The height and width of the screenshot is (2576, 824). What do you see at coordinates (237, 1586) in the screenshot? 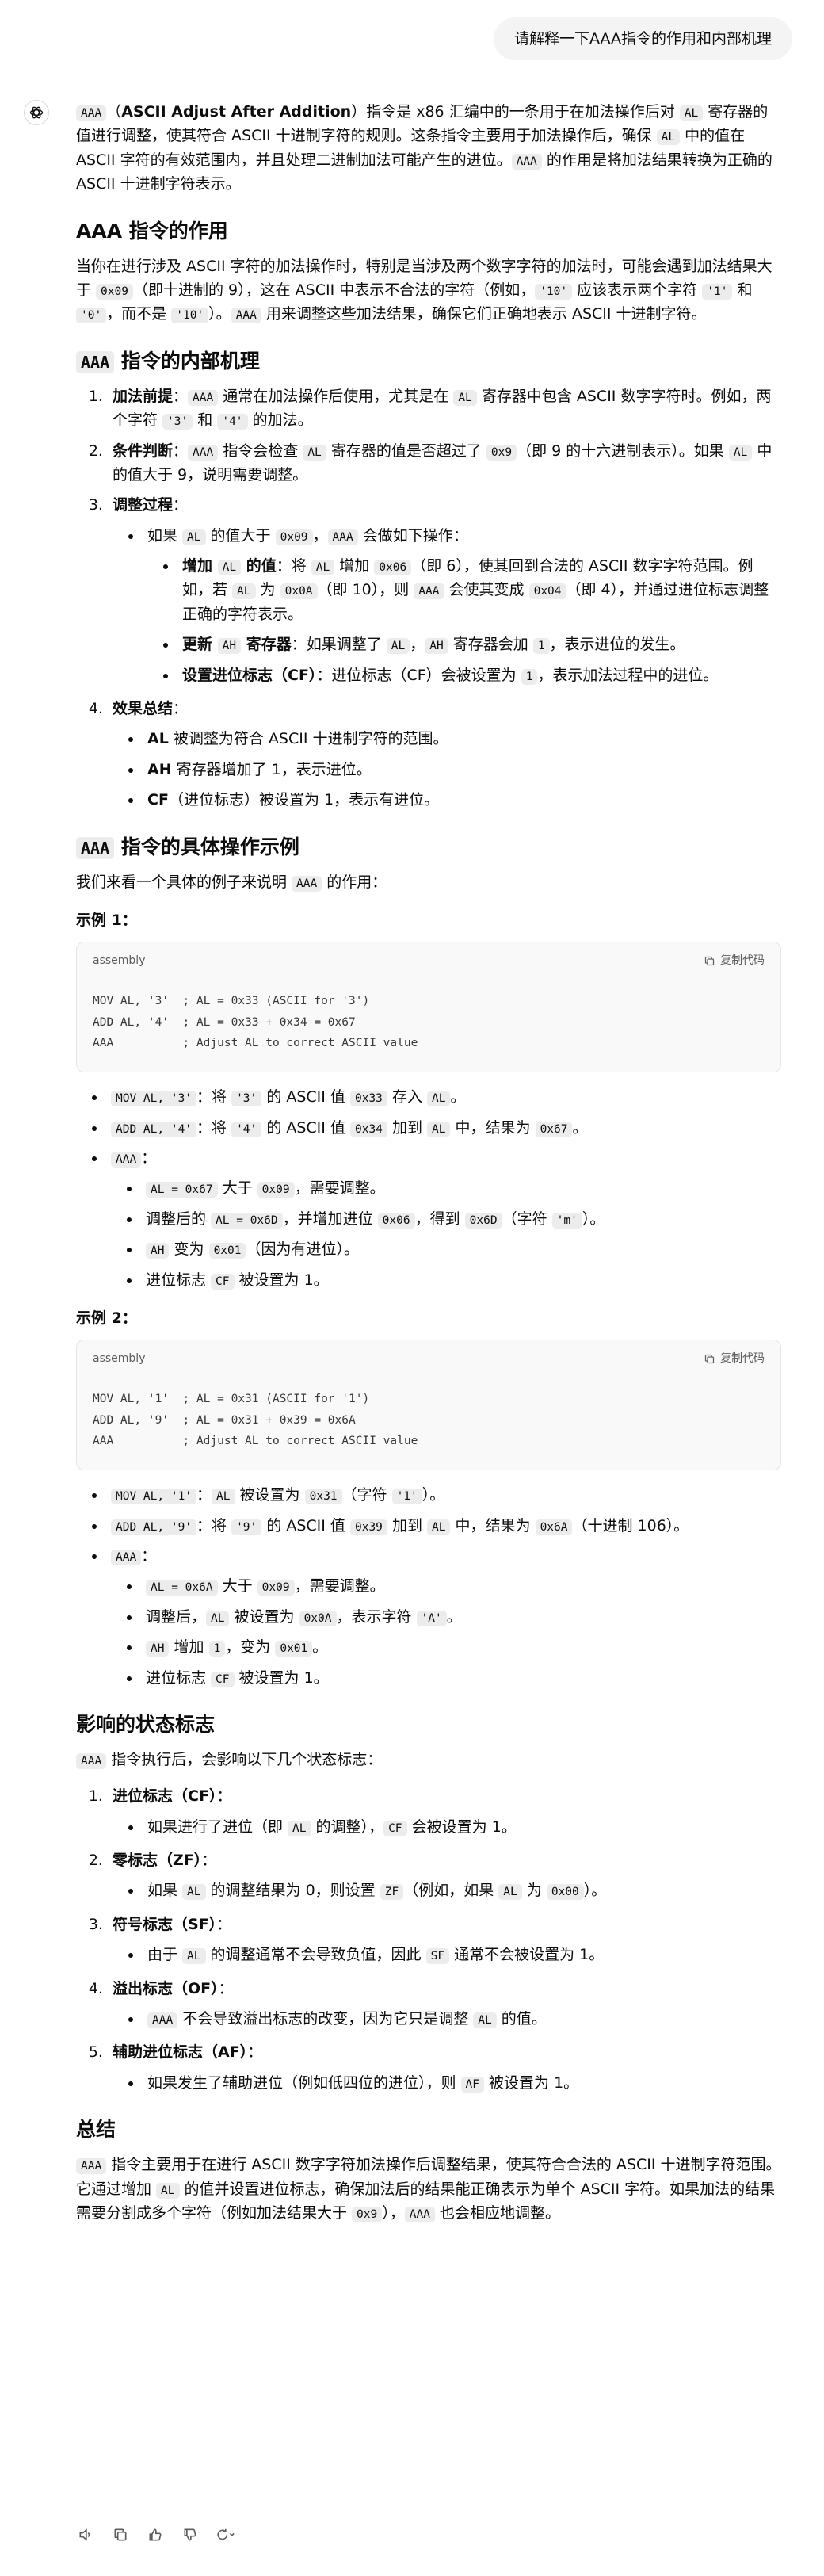
I see `text: 大于` at bounding box center [237, 1586].